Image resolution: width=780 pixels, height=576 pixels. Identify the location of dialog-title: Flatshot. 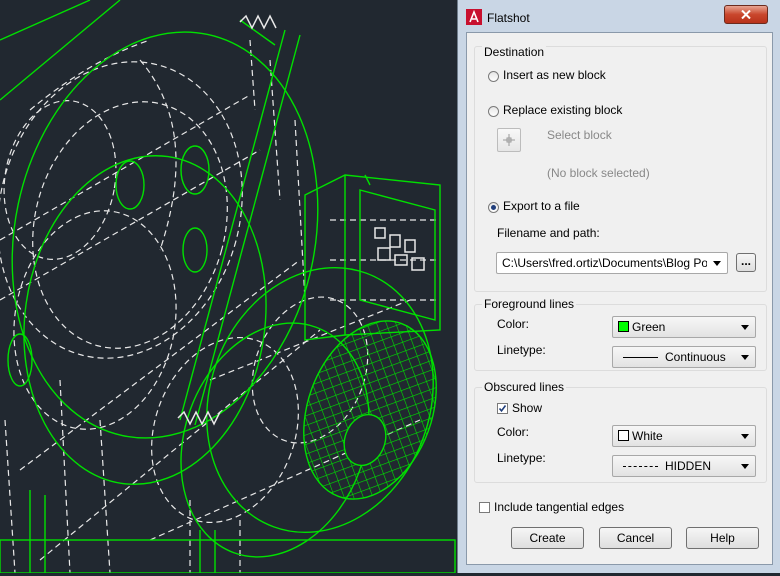
(508, 18).